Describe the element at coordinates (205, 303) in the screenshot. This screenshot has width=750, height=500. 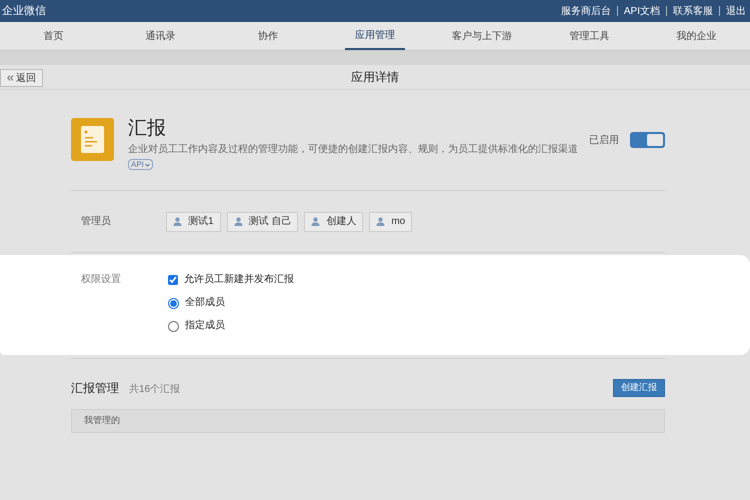
I see `option-label: 全部成员` at that location.